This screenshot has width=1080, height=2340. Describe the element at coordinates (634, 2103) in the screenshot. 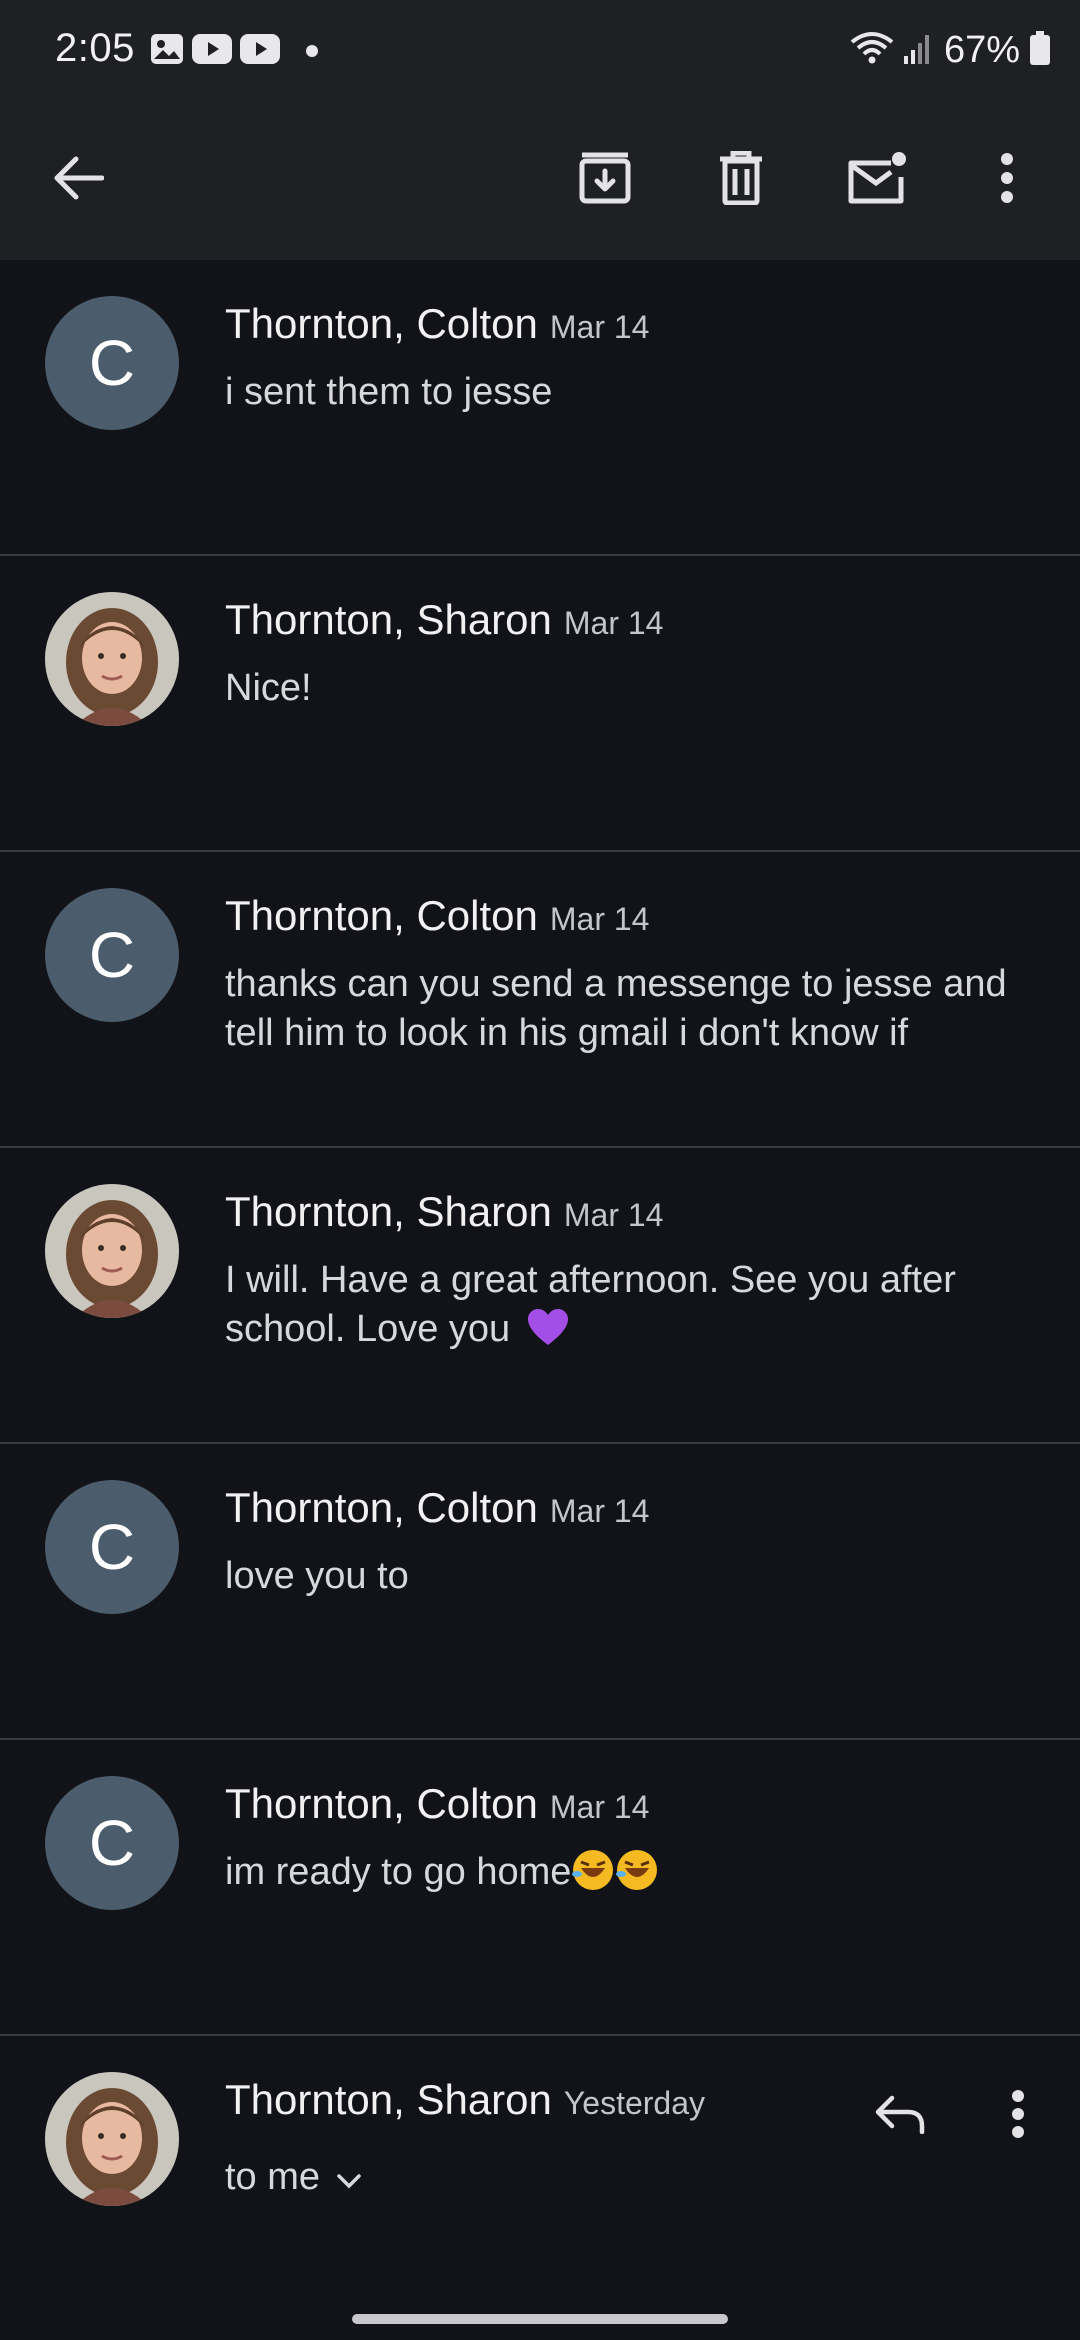

I see `message-date: Yesterday` at that location.